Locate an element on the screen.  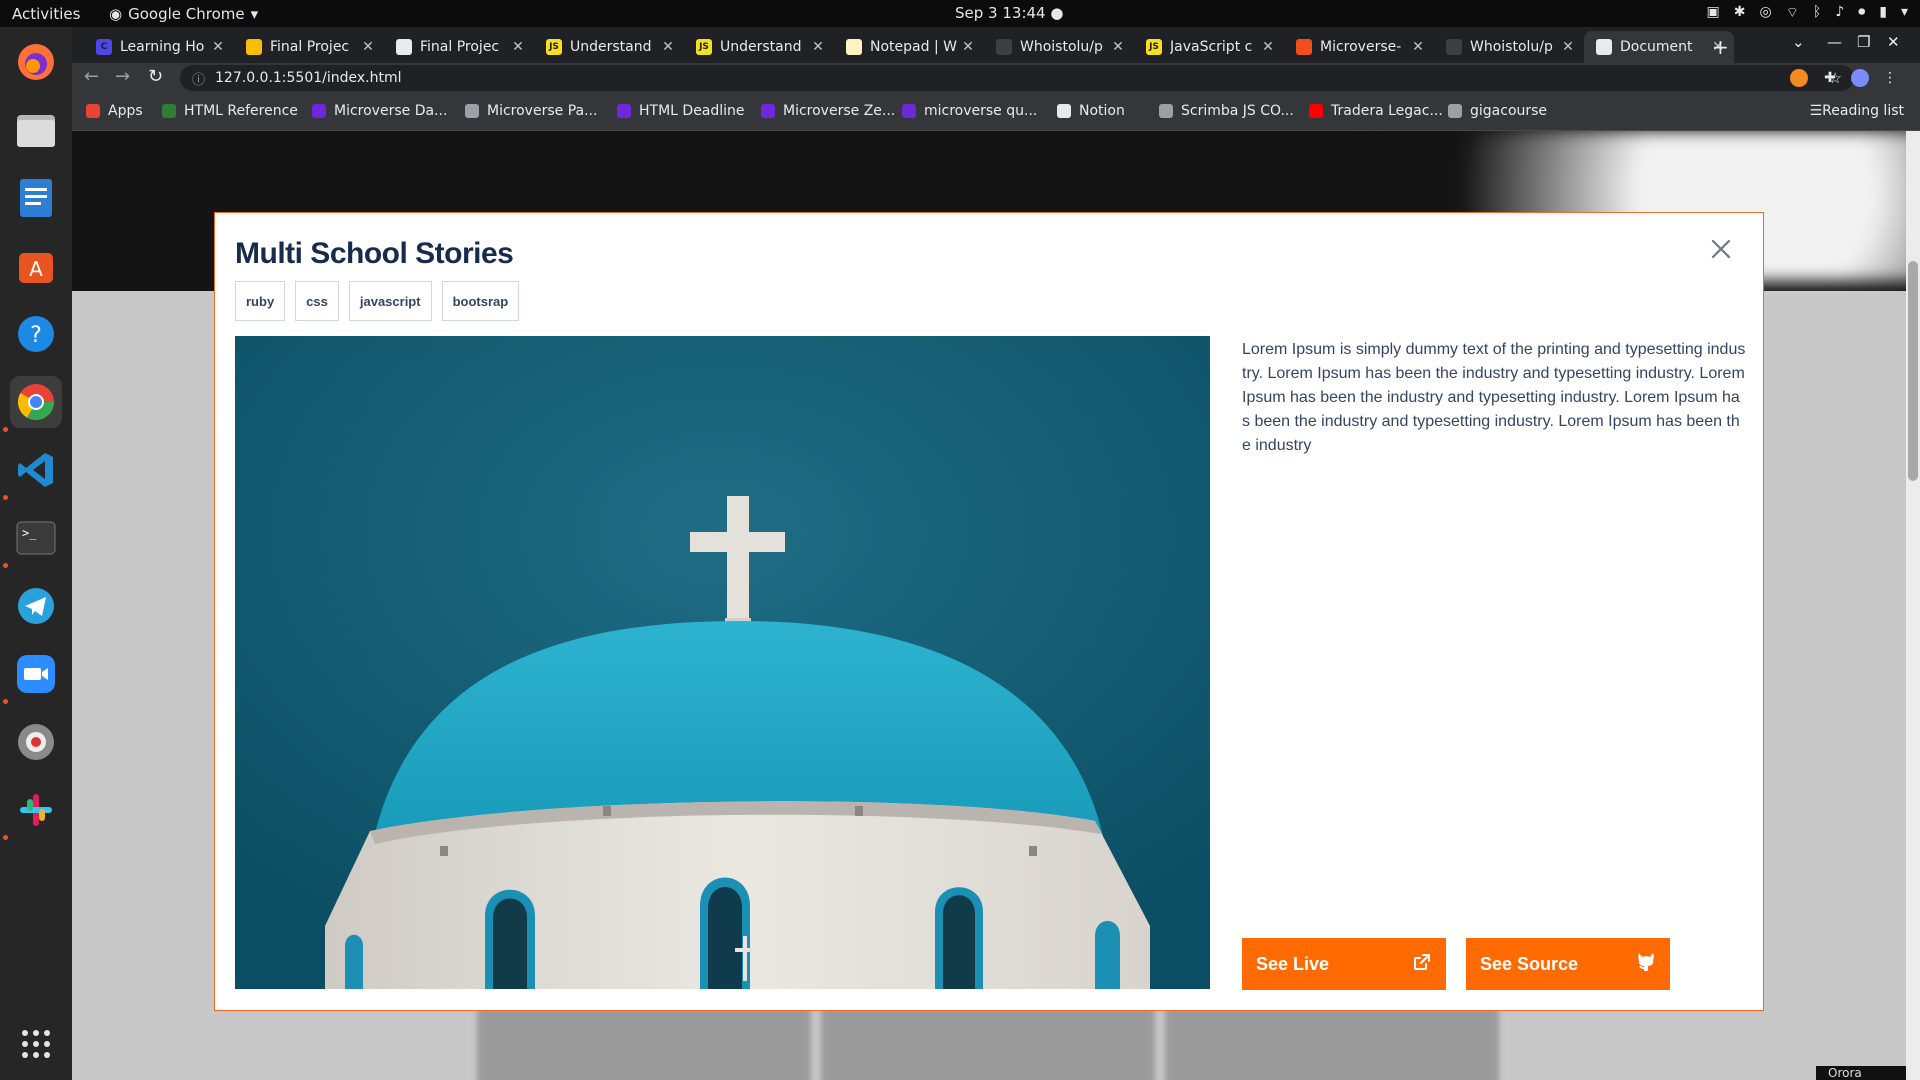
slack-tray-icon: ✱ is located at coordinates (1740, 13).